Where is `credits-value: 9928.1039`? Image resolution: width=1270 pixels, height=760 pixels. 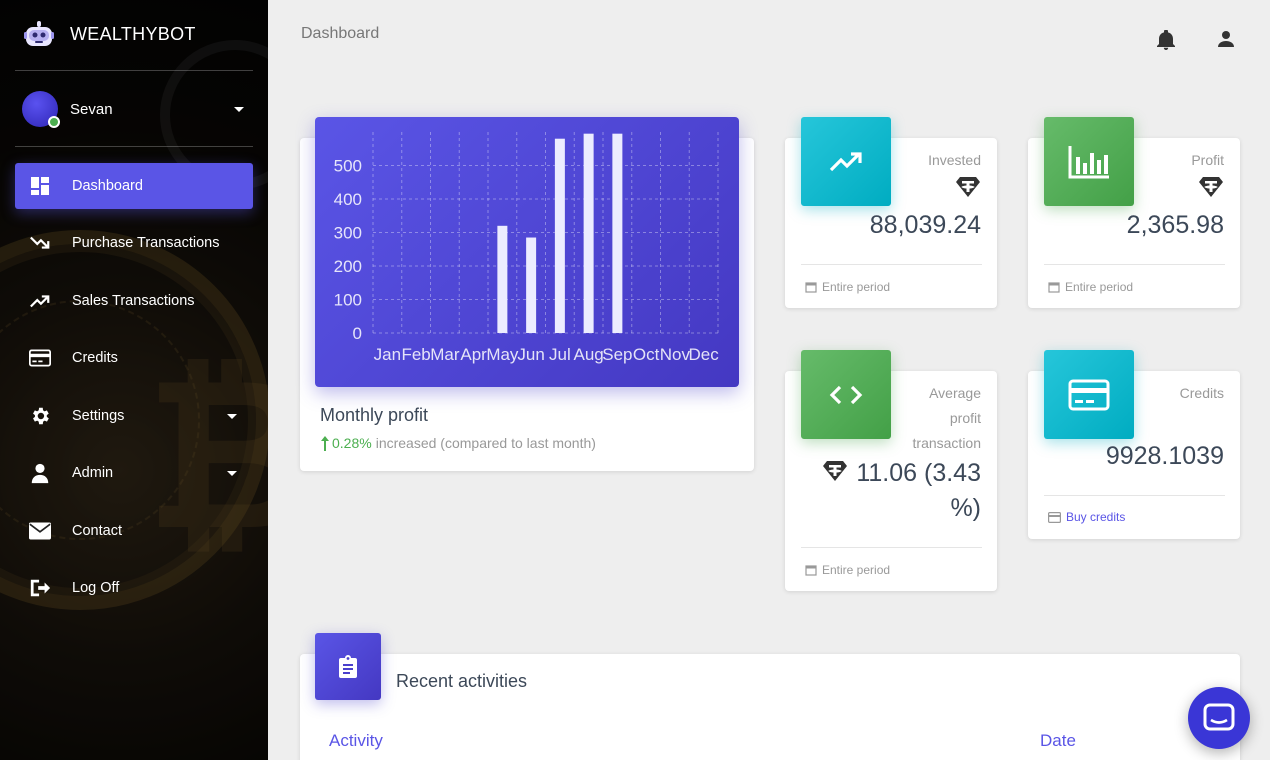
credits-value: 9928.1039 is located at coordinates (1164, 456).